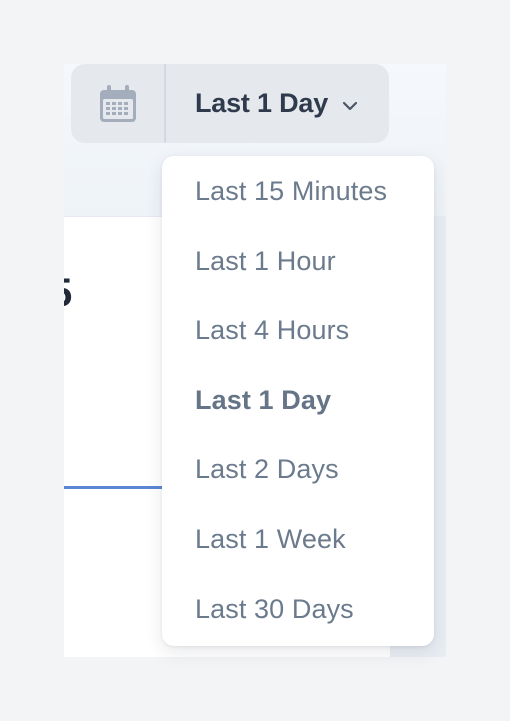  I want to click on calendar-icon, so click(117, 103).